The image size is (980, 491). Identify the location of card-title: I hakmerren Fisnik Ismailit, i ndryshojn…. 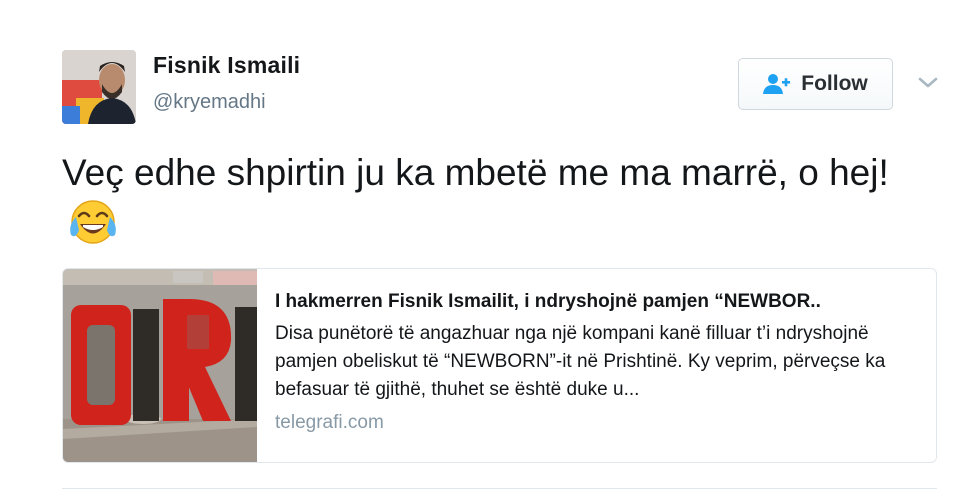
(602, 302).